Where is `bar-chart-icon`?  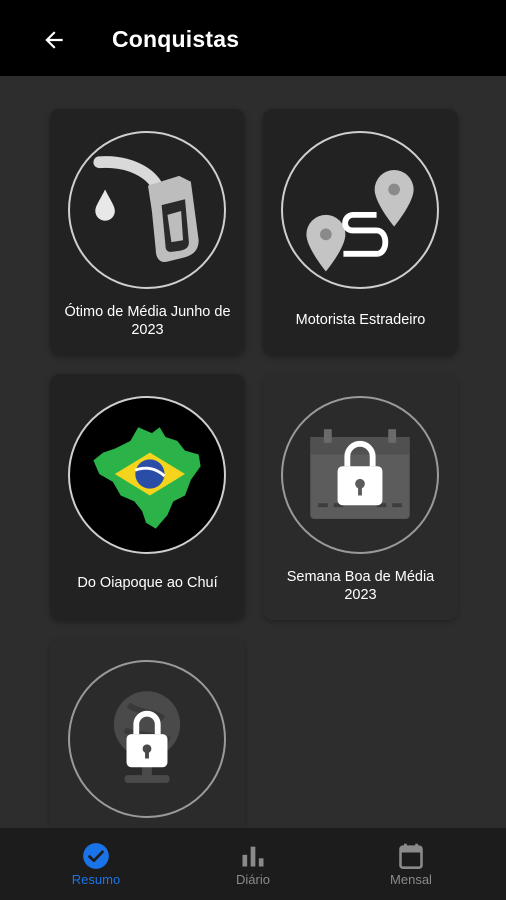
bar-chart-icon is located at coordinates (253, 856).